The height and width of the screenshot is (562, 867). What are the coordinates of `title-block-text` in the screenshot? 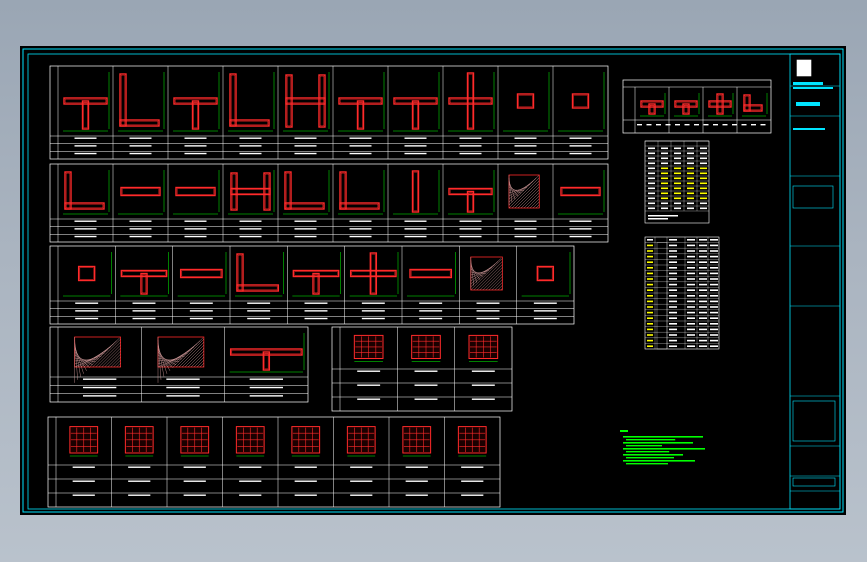 It's located at (808, 83).